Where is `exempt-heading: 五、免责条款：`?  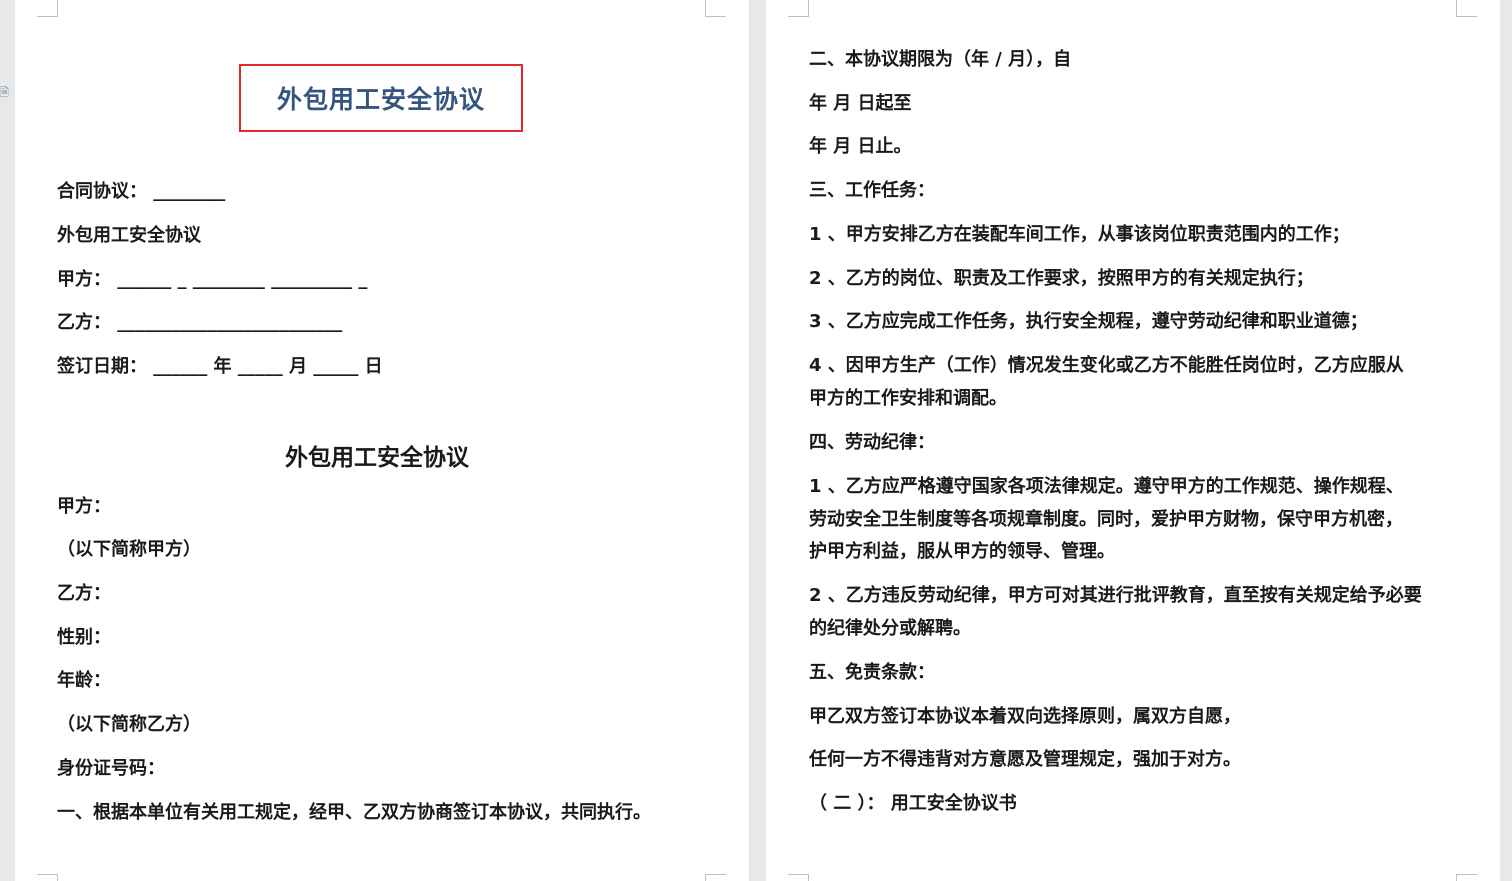 exempt-heading: 五、免责条款： is located at coordinates (872, 672).